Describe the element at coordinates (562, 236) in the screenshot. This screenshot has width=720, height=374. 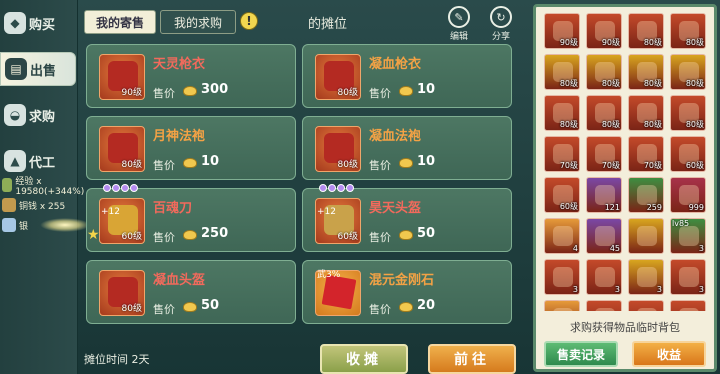
I see `inventory-slot: 4` at that location.